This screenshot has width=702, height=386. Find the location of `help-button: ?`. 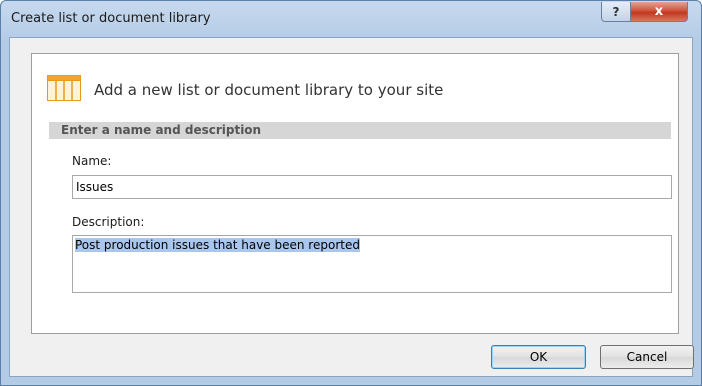

help-button: ? is located at coordinates (616, 12).